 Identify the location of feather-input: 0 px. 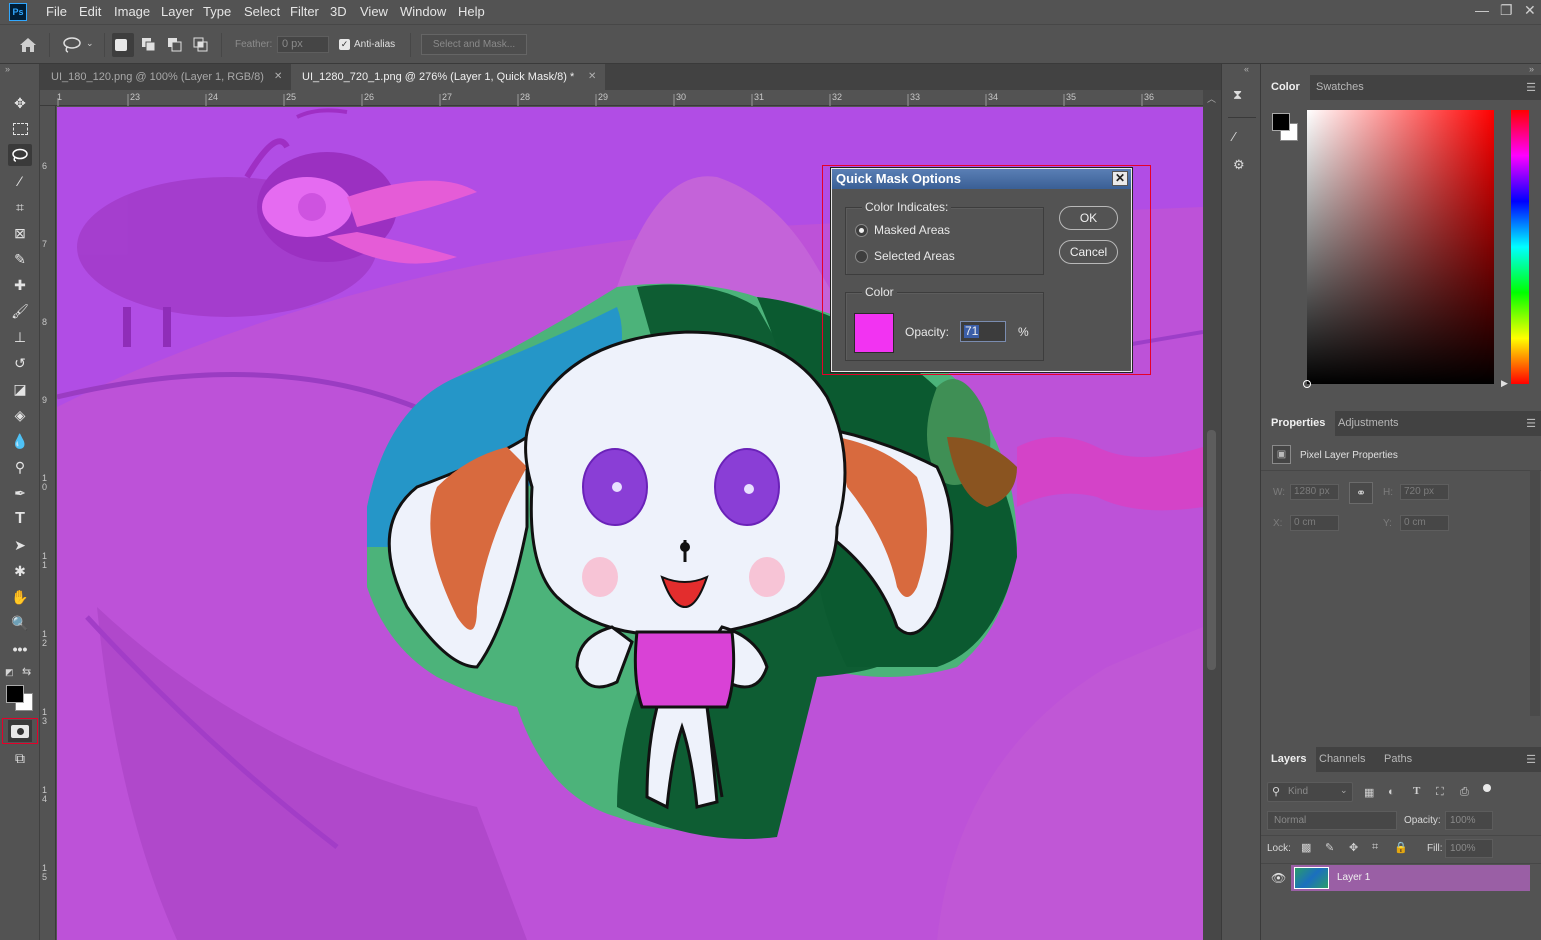
(303, 44).